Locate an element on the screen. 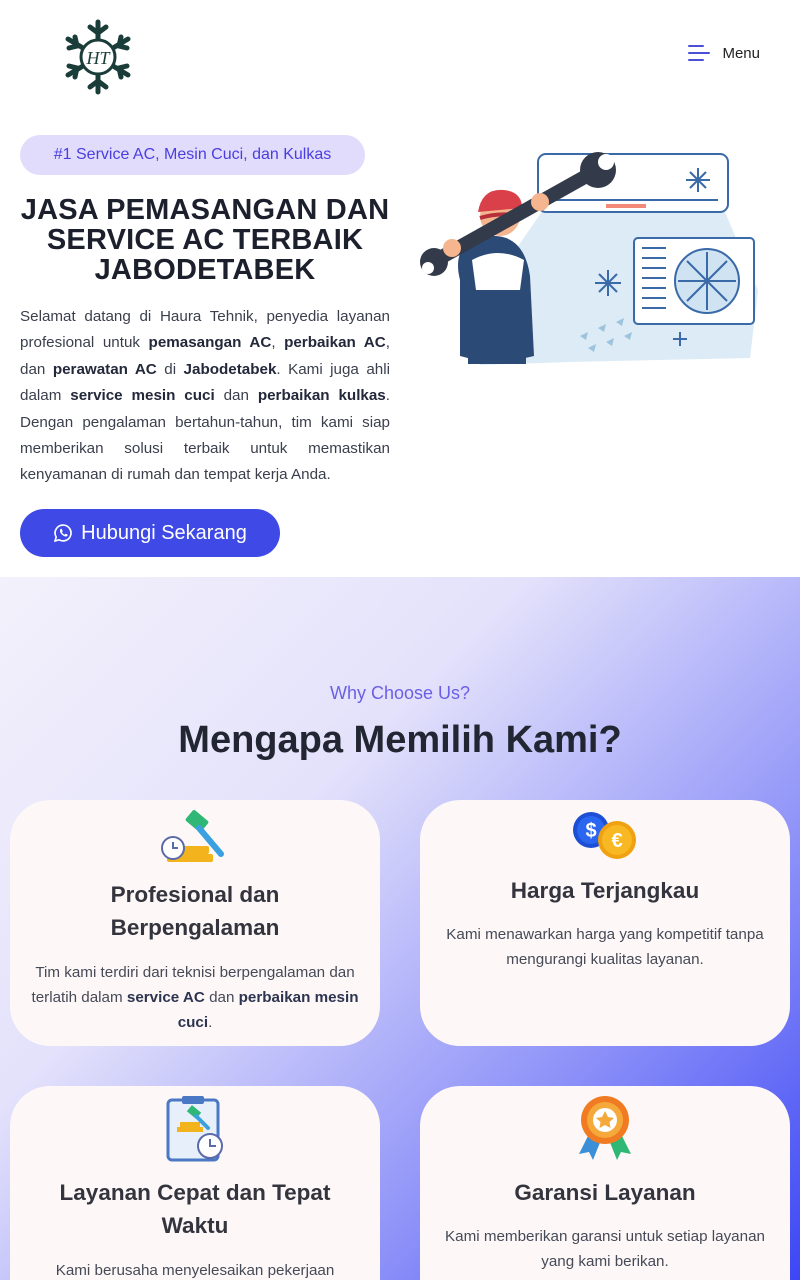 The image size is (800, 1280). contact-now-button: Hubungi Sekarang is located at coordinates (150, 533).